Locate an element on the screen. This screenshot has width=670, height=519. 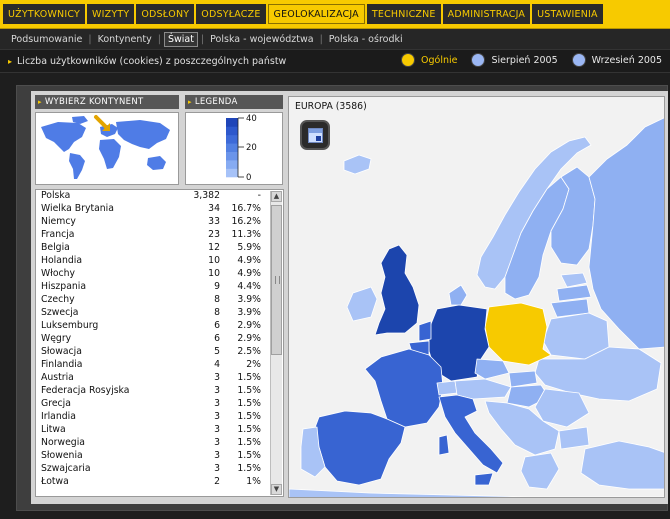
subtab-swiat: Świat is located at coordinates (180, 39).